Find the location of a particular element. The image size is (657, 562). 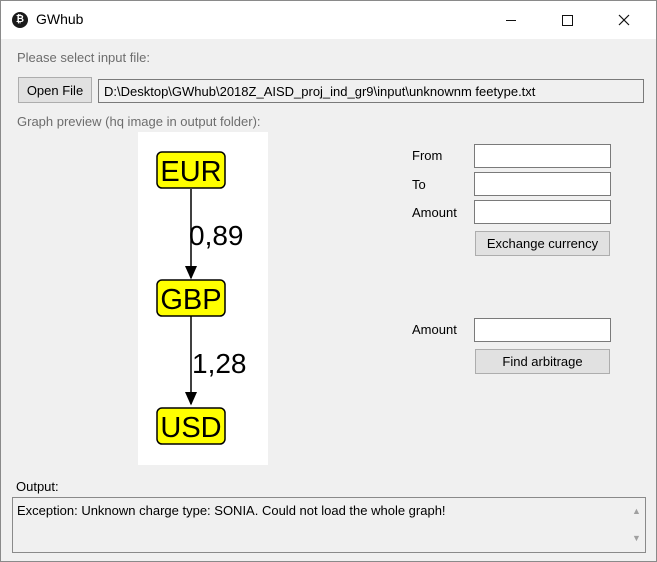

bitcoin-icon: ₿ is located at coordinates (20, 20).